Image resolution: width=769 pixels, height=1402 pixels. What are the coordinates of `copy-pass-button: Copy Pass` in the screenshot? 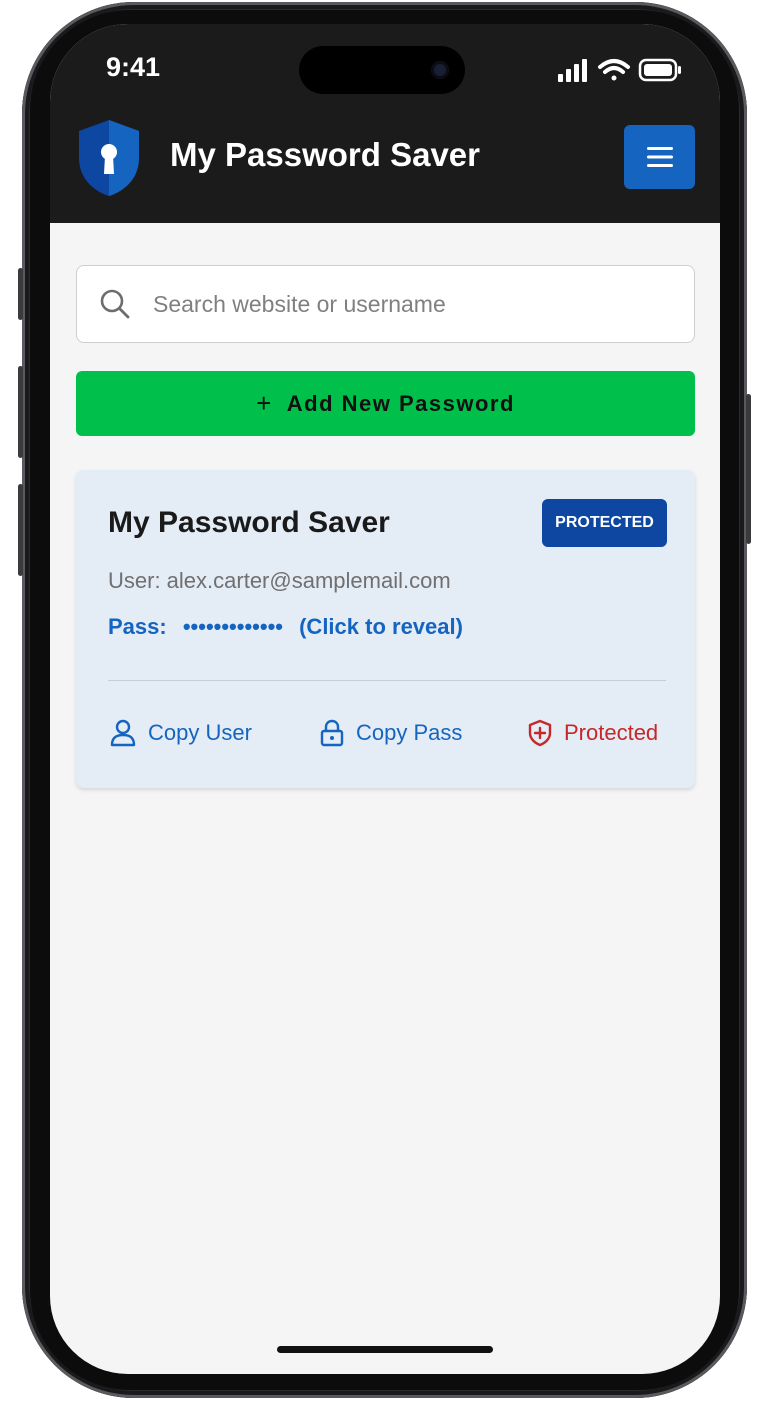 It's located at (391, 733).